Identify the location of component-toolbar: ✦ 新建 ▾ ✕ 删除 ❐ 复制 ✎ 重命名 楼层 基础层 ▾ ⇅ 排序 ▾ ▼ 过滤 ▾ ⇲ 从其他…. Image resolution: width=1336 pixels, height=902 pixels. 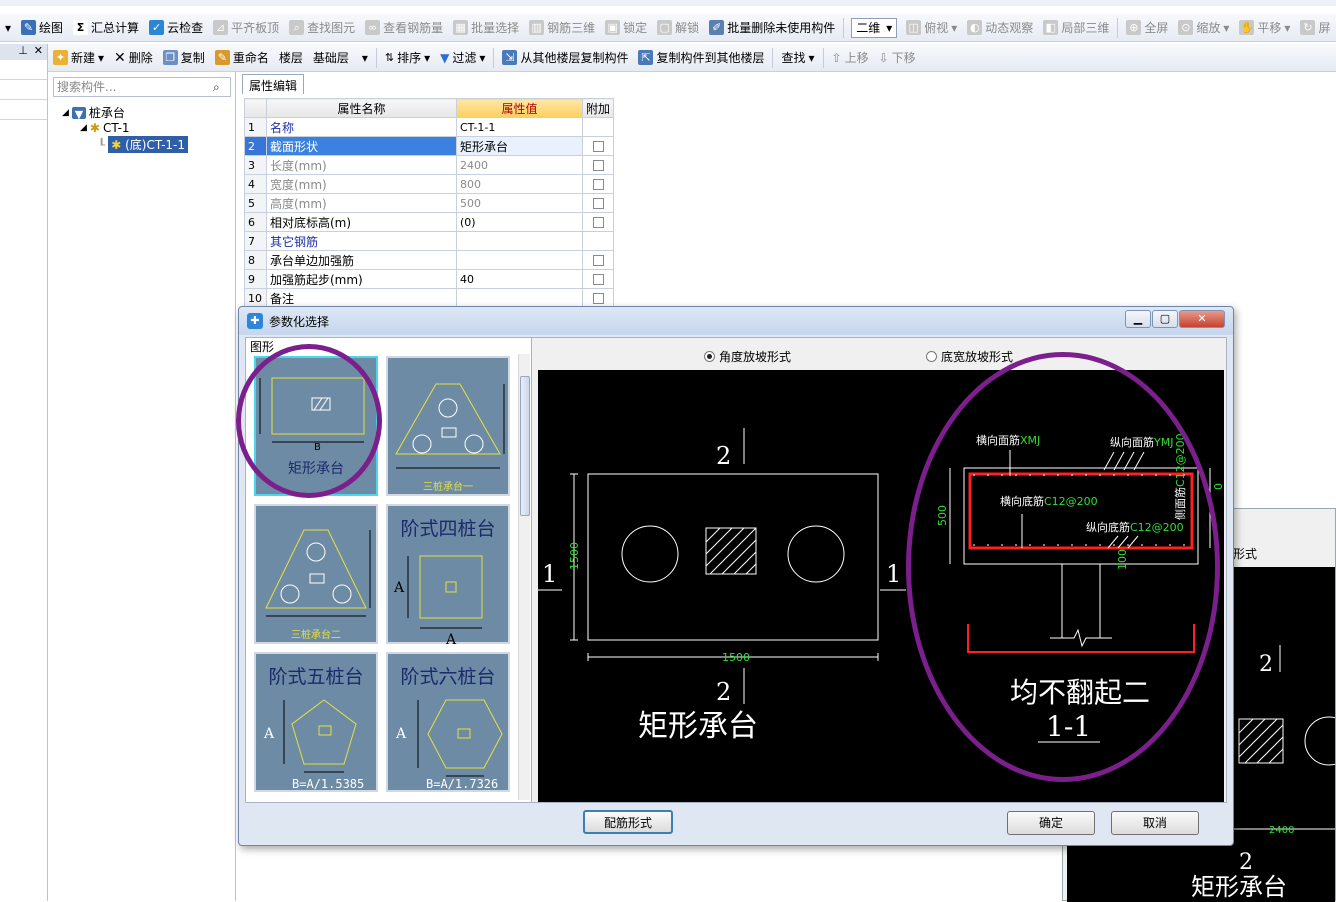
(692, 58).